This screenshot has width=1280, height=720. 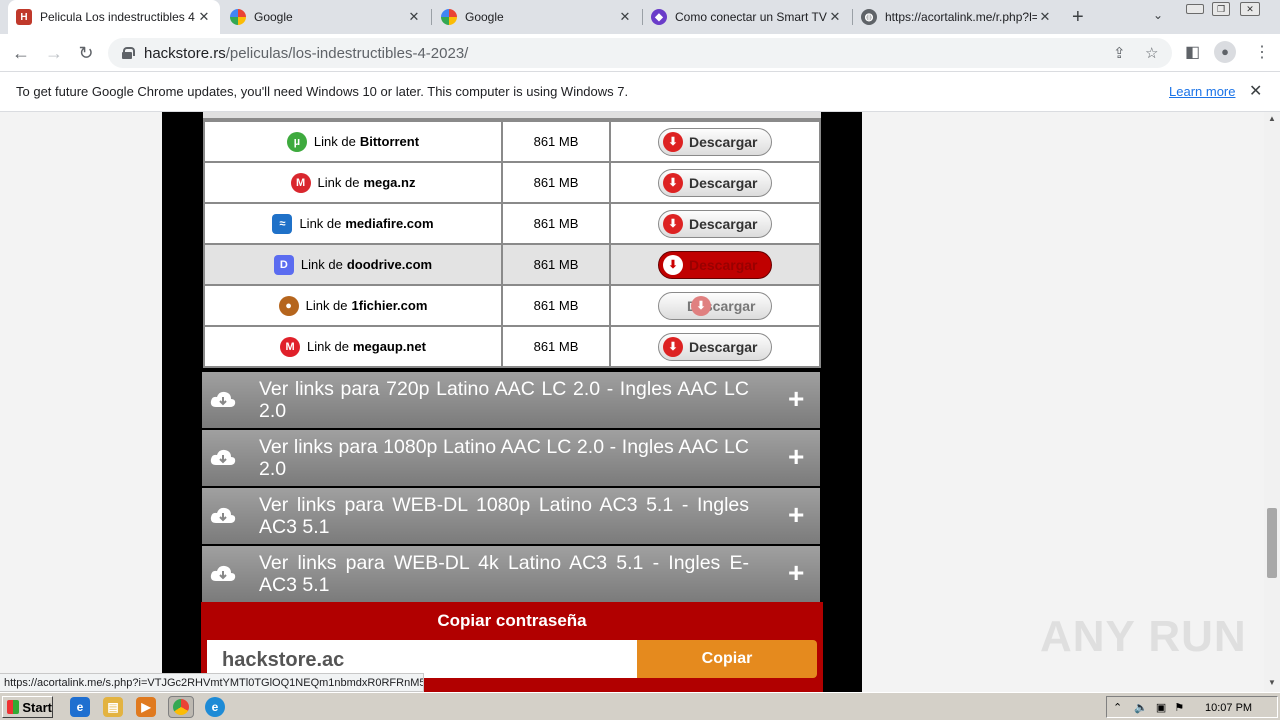 I want to click on table-row: µ Link de Bittorrent 861 MB ⬇ Descargar, so click(x=512, y=141).